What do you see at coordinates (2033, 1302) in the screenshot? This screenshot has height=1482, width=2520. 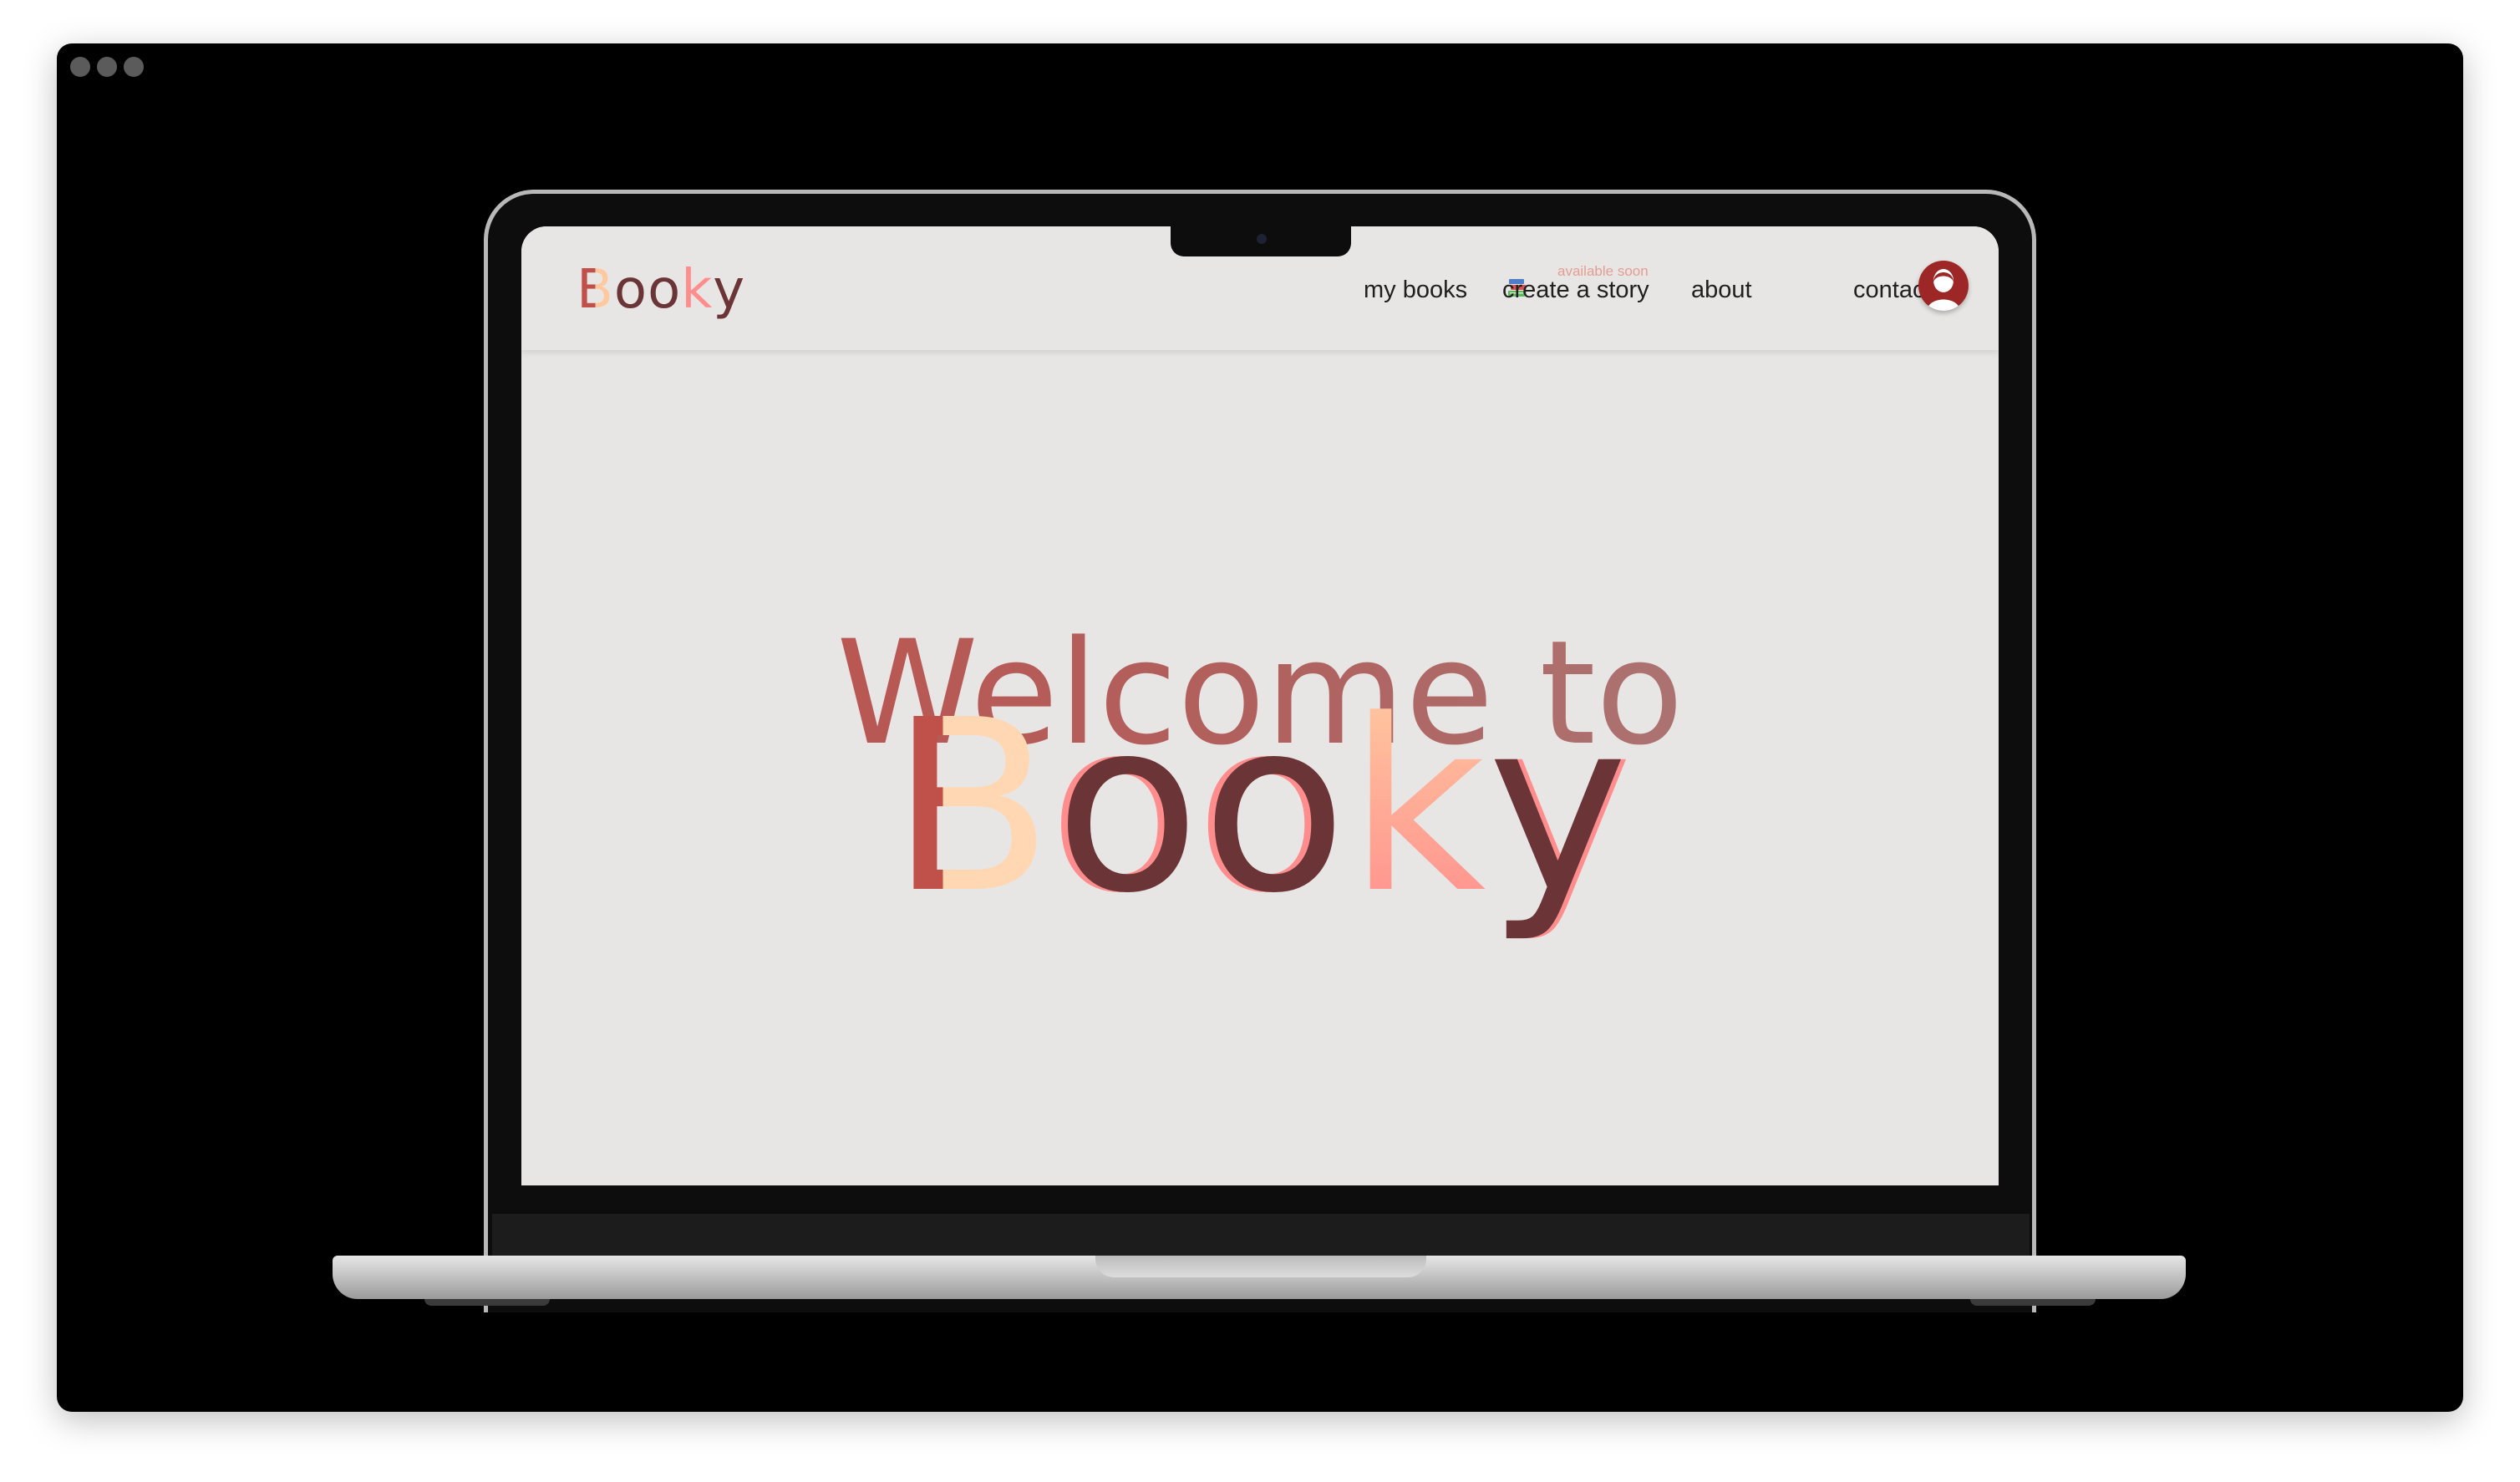 I see `laptop-foot-right` at bounding box center [2033, 1302].